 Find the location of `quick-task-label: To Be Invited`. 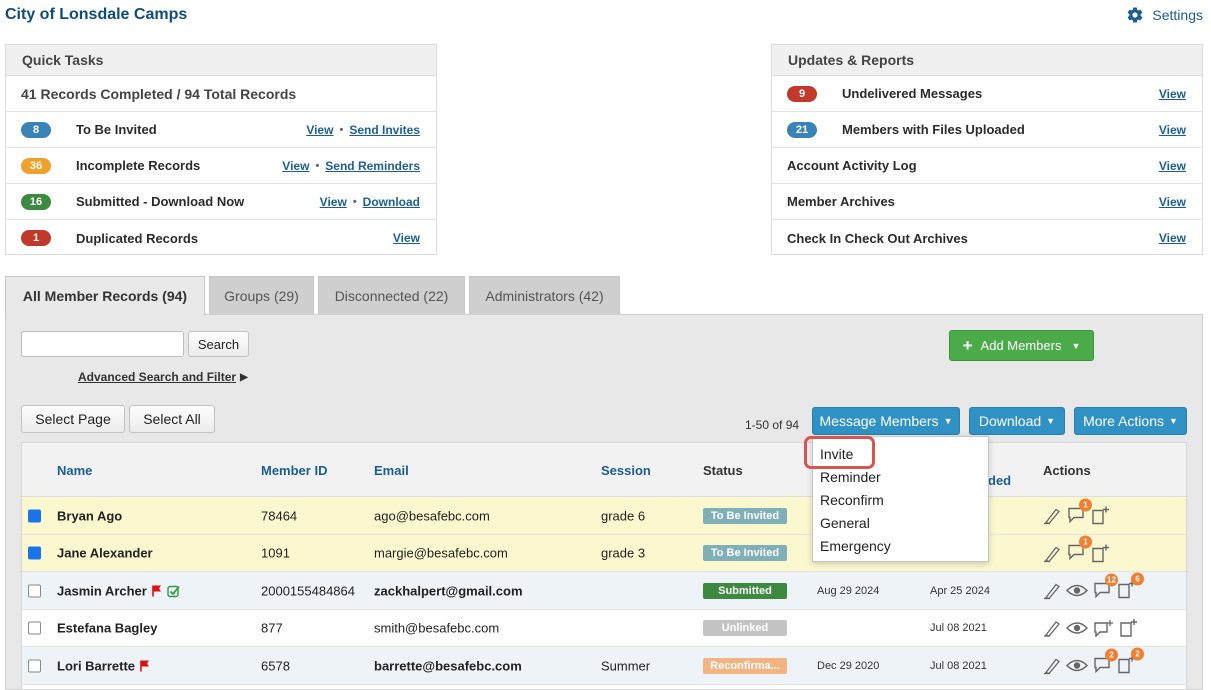

quick-task-label: To Be Invited is located at coordinates (116, 129).